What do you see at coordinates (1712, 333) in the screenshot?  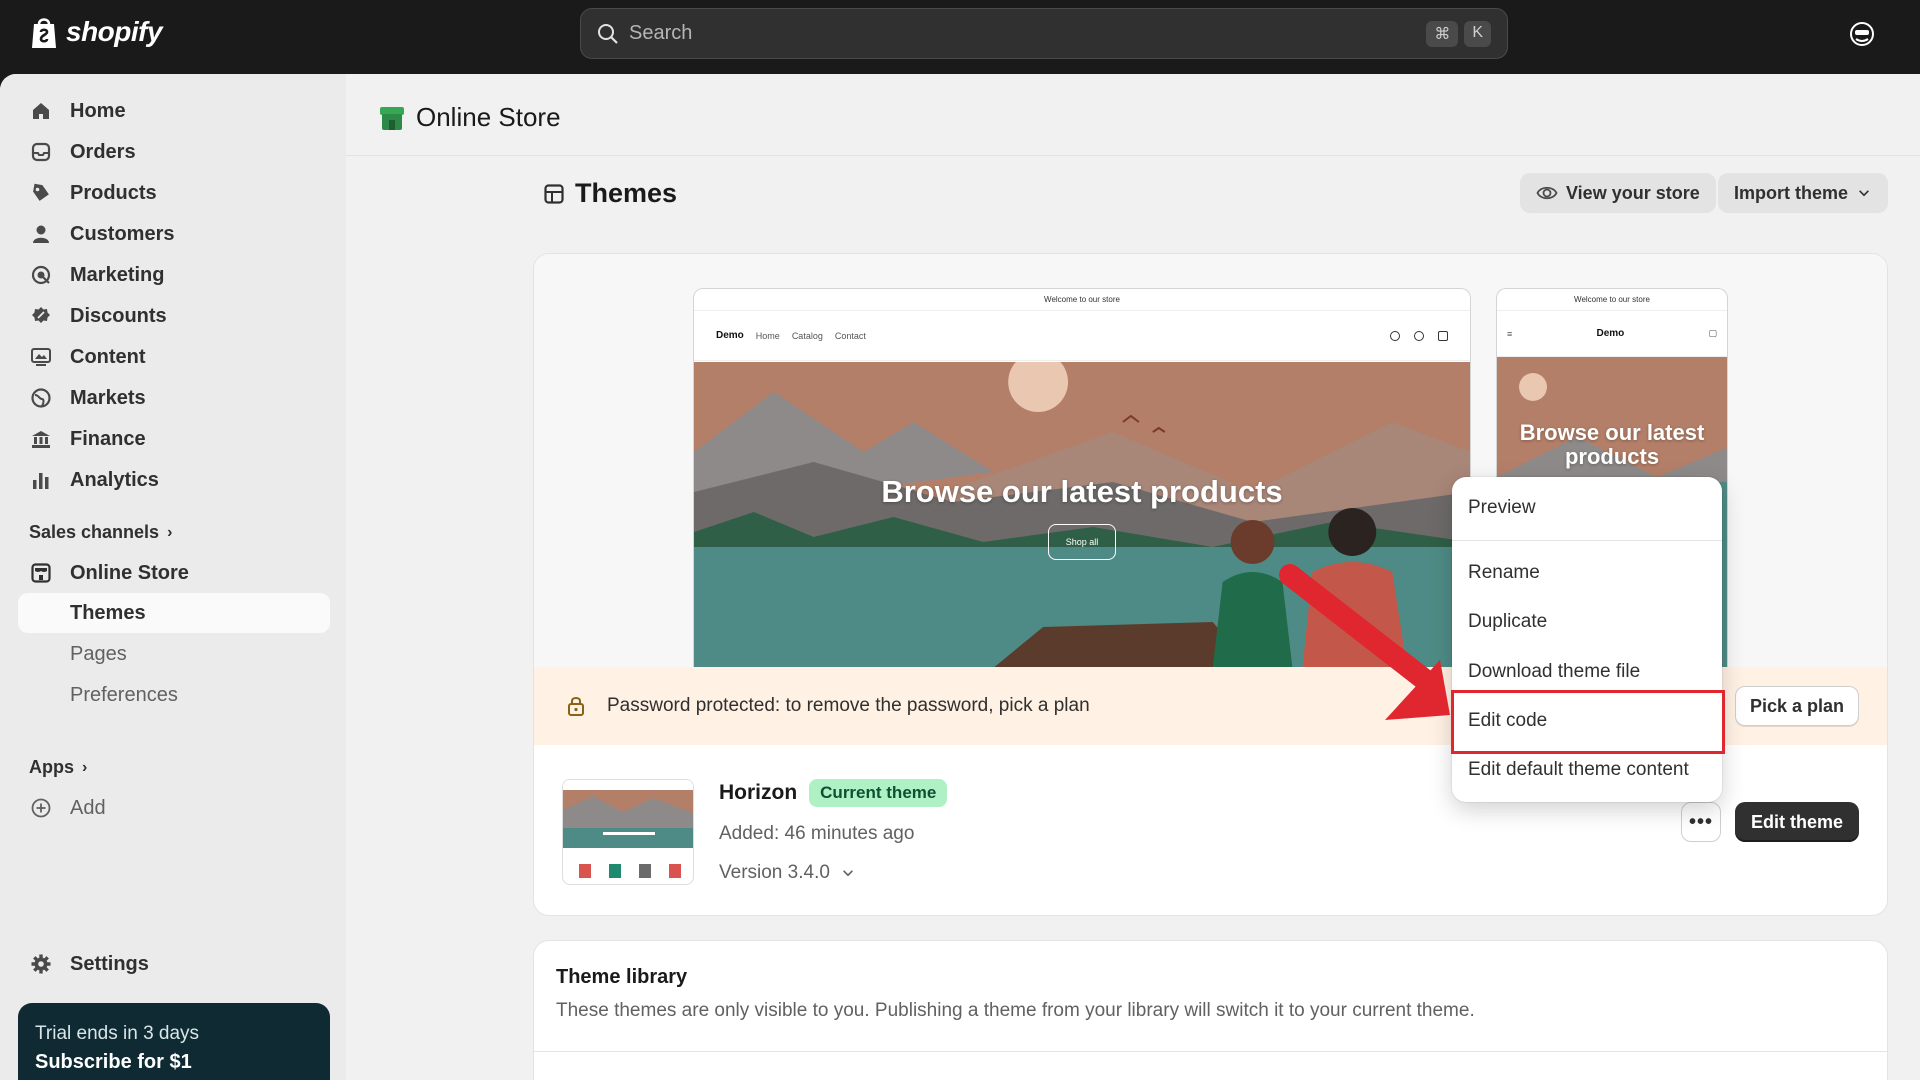 I see `cart-icon: ▢` at bounding box center [1712, 333].